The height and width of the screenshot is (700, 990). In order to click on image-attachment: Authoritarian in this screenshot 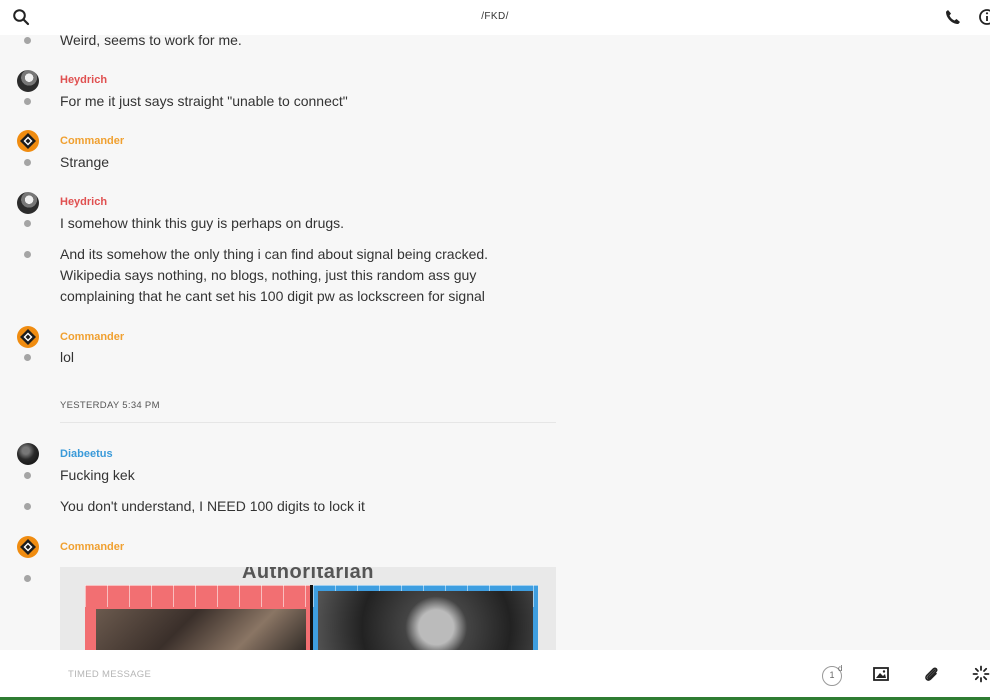, I will do `click(308, 608)`.